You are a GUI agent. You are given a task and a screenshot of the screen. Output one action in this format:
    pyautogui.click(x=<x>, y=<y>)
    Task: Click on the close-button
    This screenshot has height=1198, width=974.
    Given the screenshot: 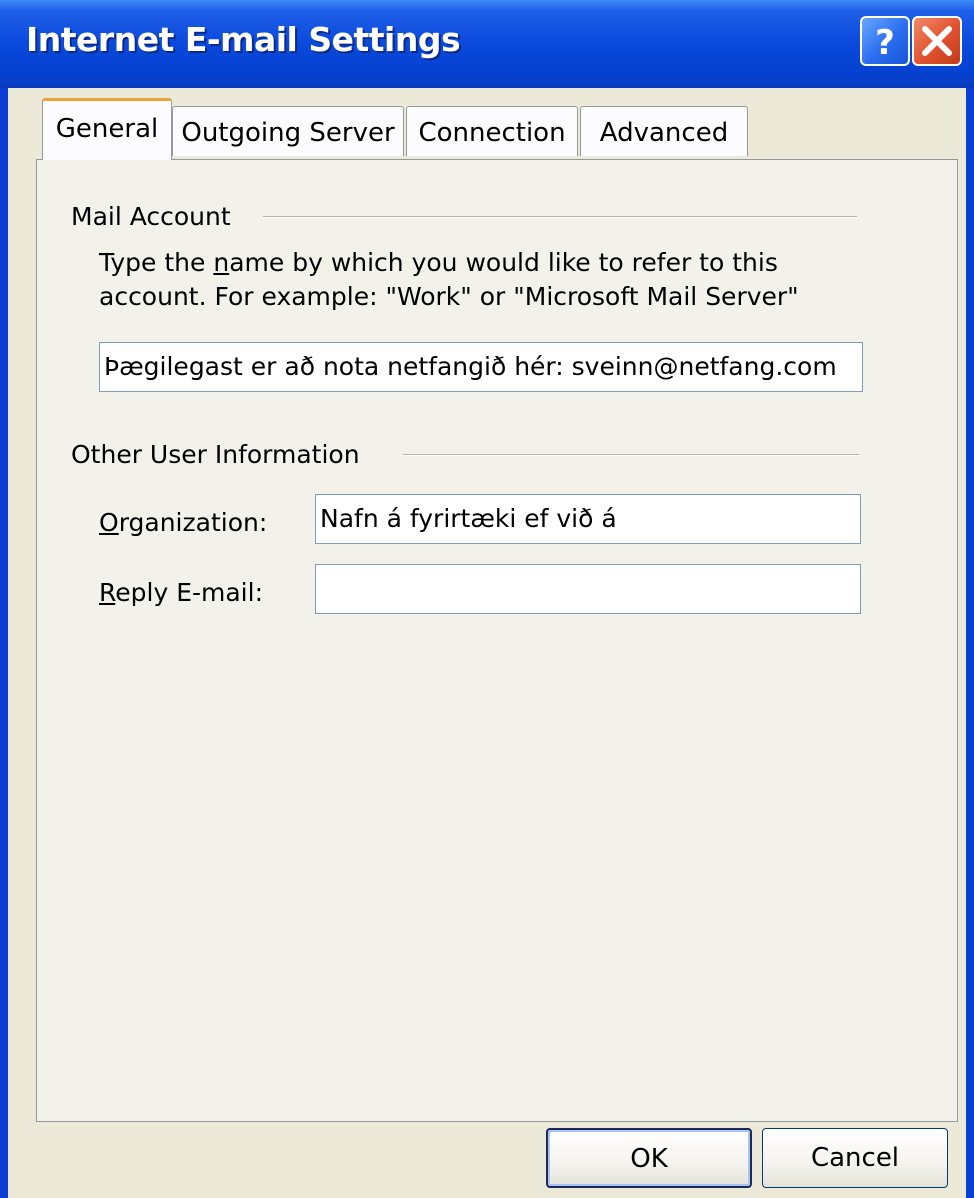 What is the action you would take?
    pyautogui.click(x=937, y=41)
    